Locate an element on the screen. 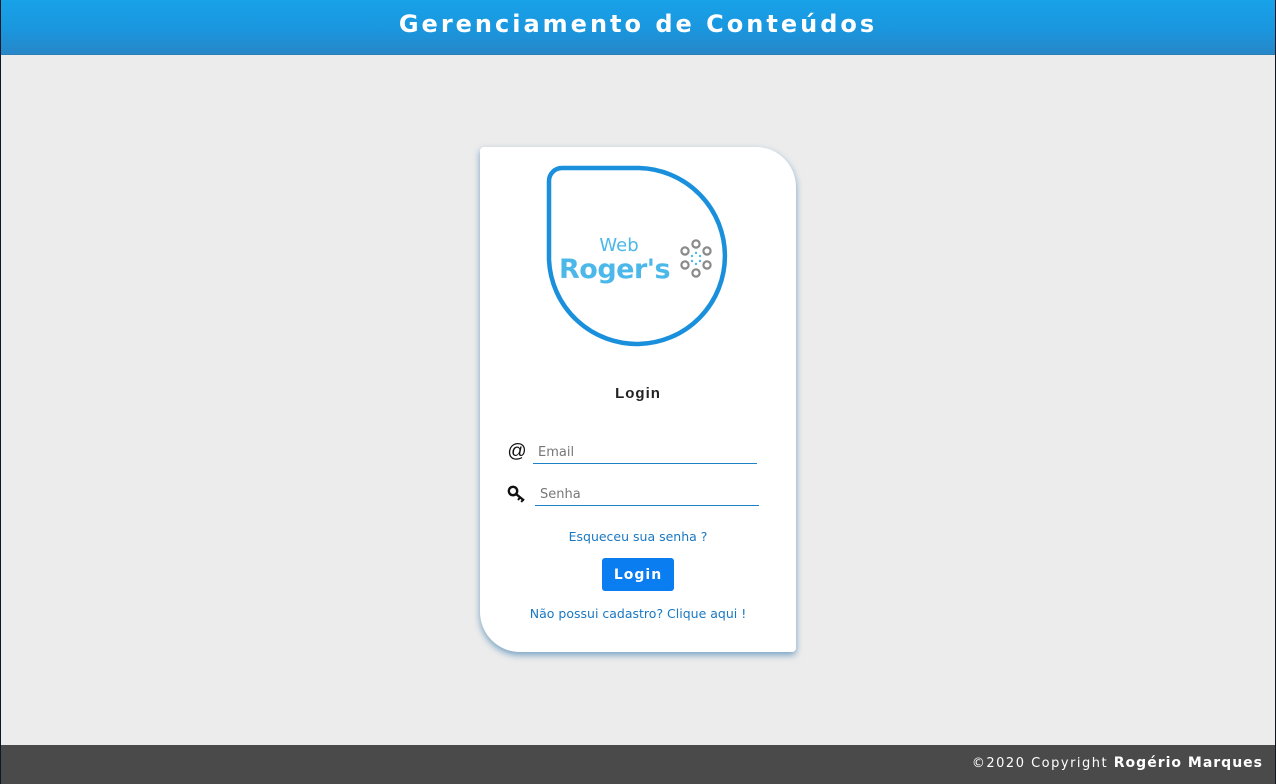 This screenshot has width=1276, height=784. password-field is located at coordinates (647, 495).